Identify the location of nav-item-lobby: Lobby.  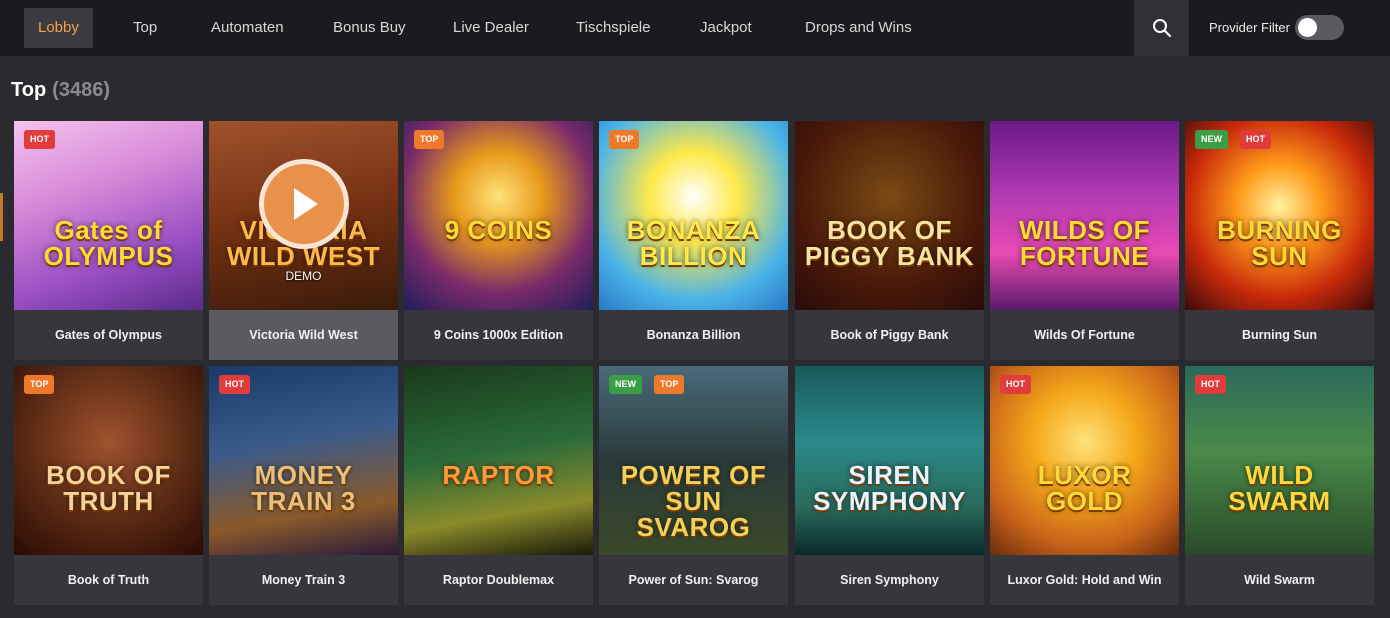
(58, 28).